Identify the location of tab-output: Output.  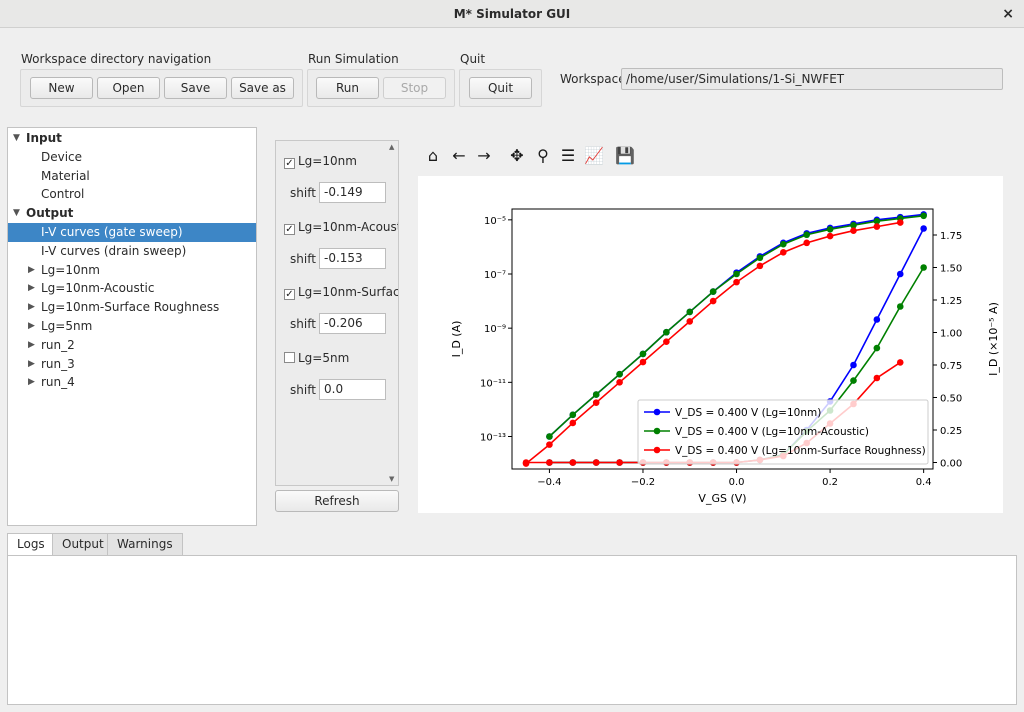
(83, 544).